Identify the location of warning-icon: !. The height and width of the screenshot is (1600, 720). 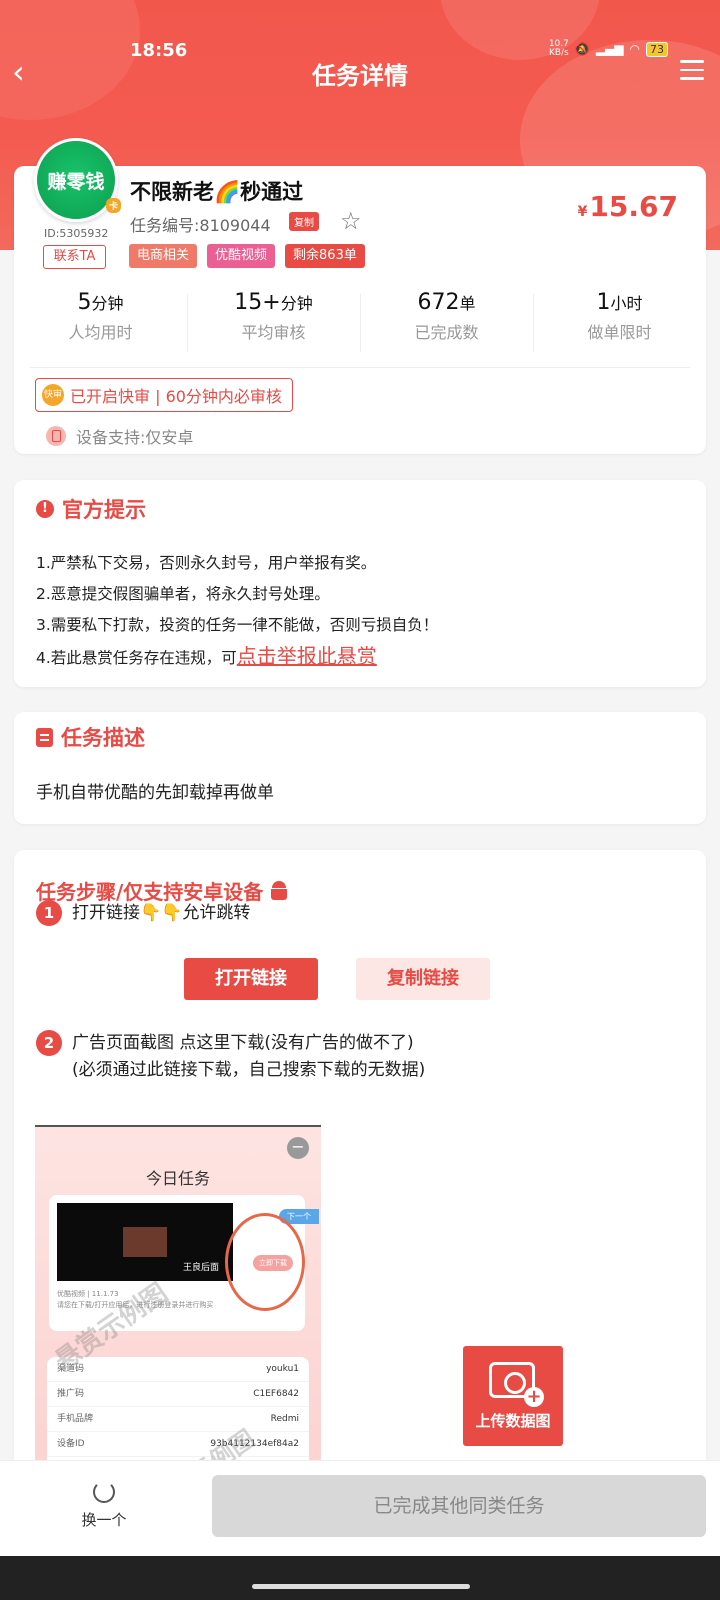
(45, 509).